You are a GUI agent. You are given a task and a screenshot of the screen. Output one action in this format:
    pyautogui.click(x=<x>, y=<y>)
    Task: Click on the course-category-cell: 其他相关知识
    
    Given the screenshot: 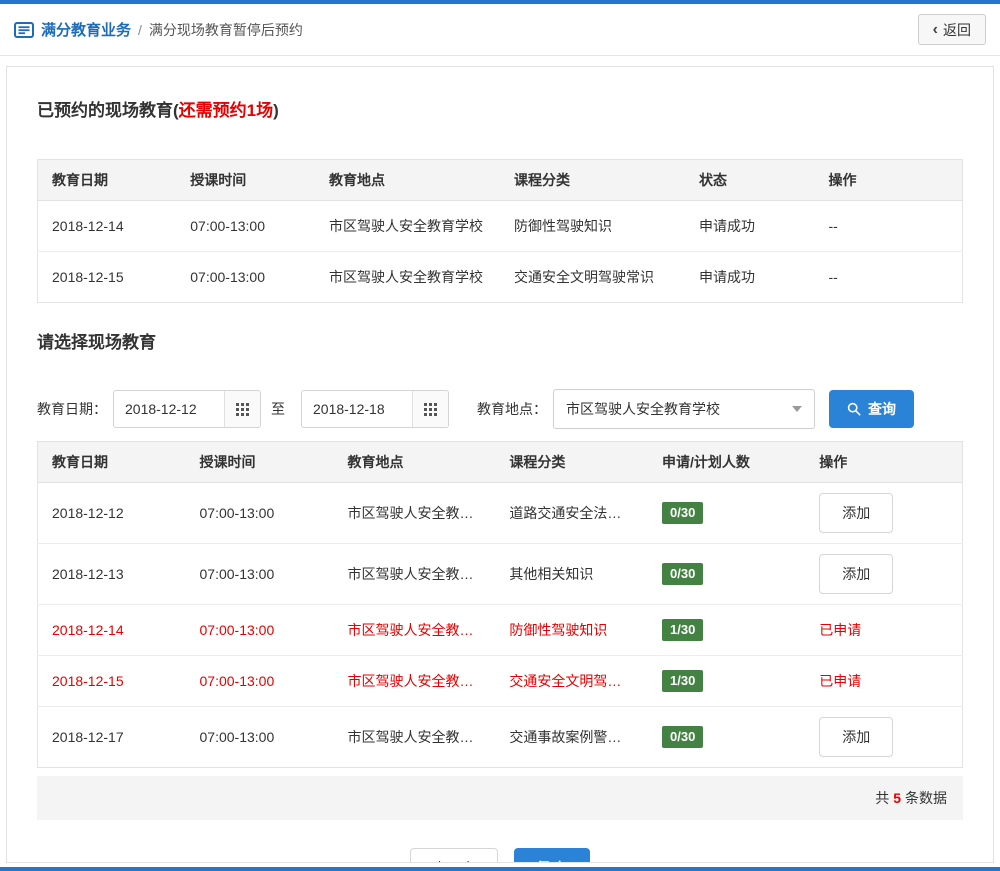 What is the action you would take?
    pyautogui.click(x=571, y=574)
    